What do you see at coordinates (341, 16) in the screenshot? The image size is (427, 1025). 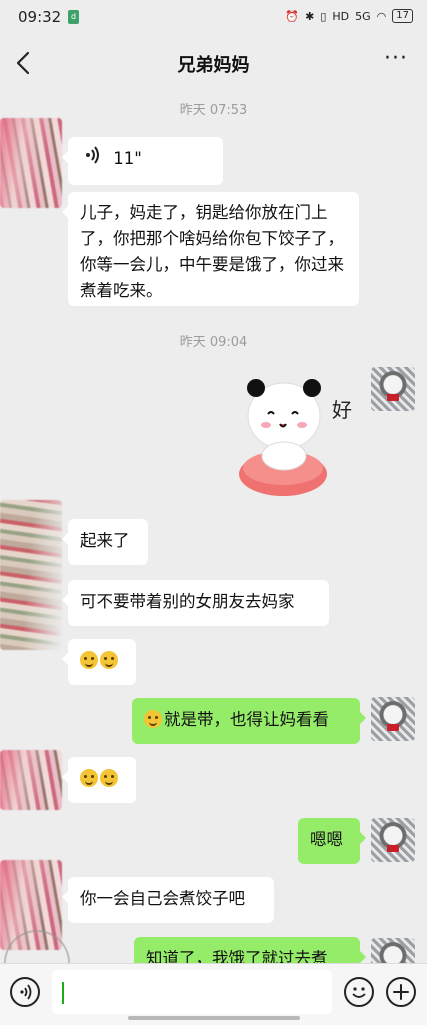 I see `hd-icon: HD` at bounding box center [341, 16].